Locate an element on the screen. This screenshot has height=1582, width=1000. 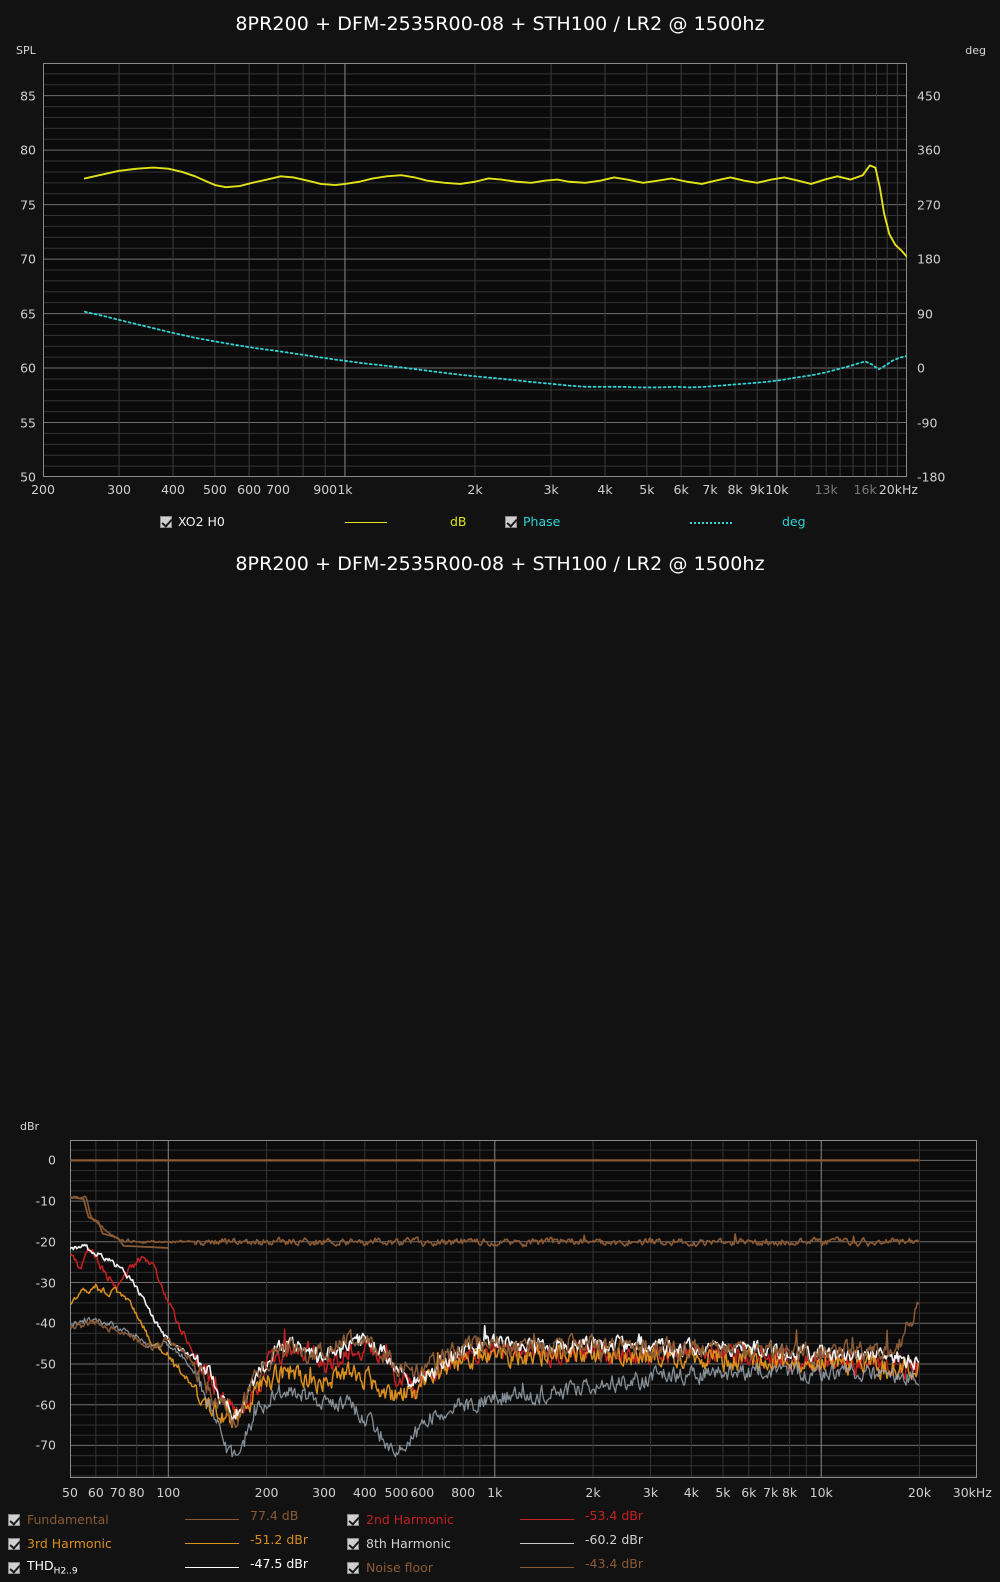
legend-item-thd: THDH2..9 is located at coordinates (43, 1568).